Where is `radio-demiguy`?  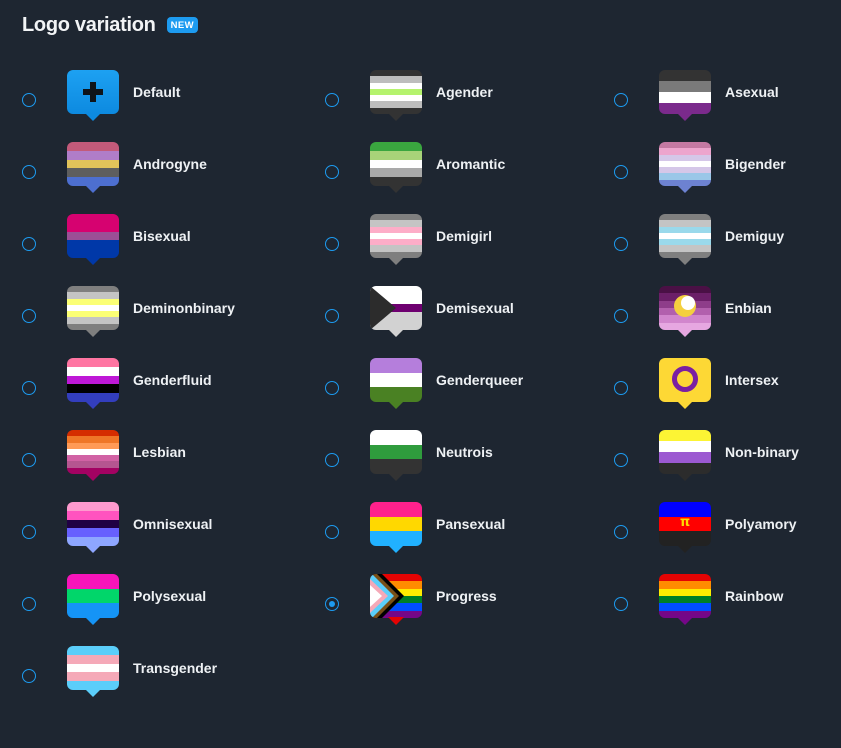 radio-demiguy is located at coordinates (621, 244).